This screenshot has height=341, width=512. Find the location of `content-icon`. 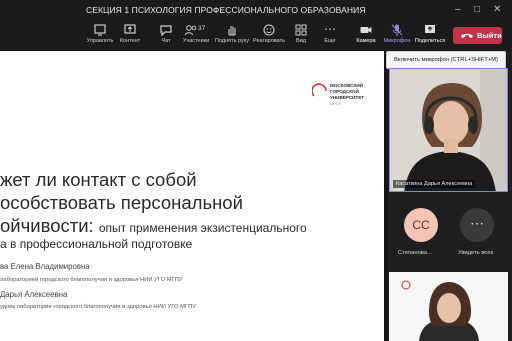

content-icon is located at coordinates (130, 29).